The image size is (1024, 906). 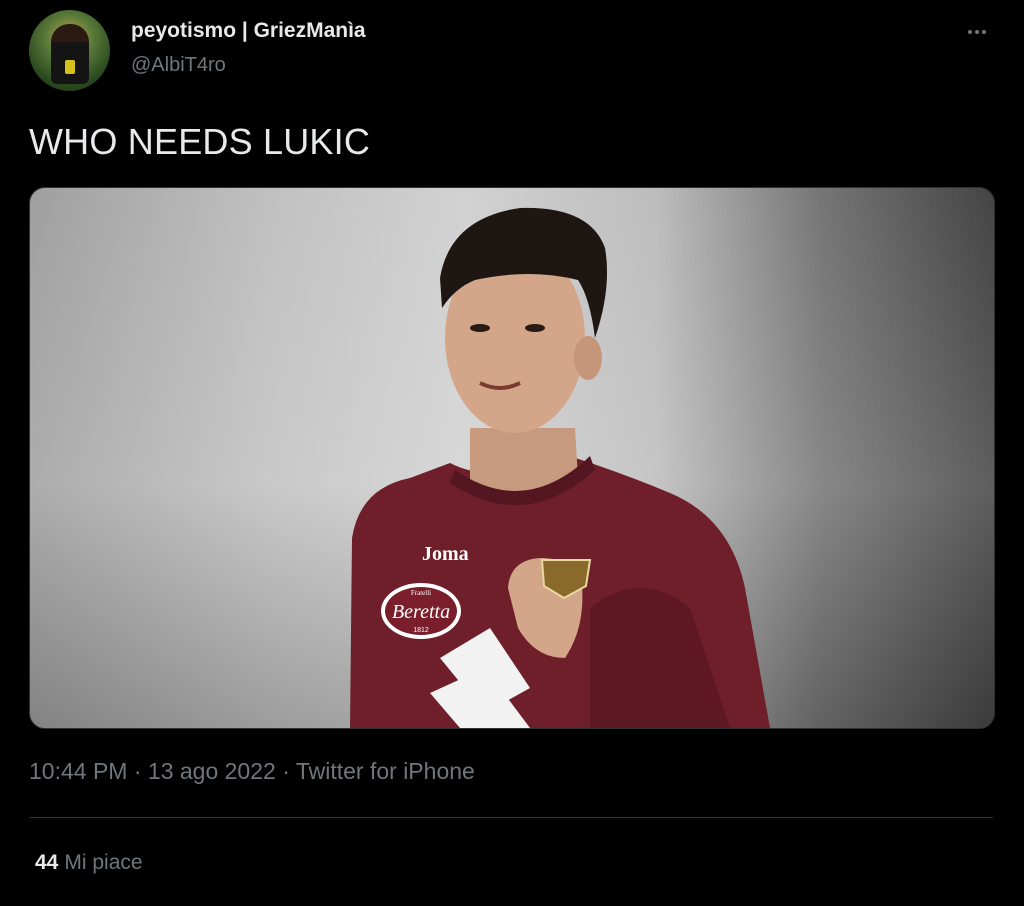 What do you see at coordinates (70, 54) in the screenshot?
I see `avatar-figure` at bounding box center [70, 54].